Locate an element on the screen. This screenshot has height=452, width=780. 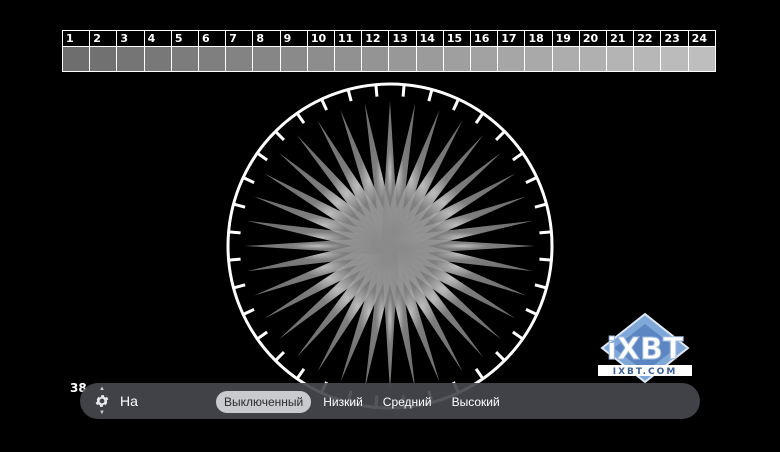
setting-options: Выключенный Низкий Средний Высокий is located at coordinates (362, 402).